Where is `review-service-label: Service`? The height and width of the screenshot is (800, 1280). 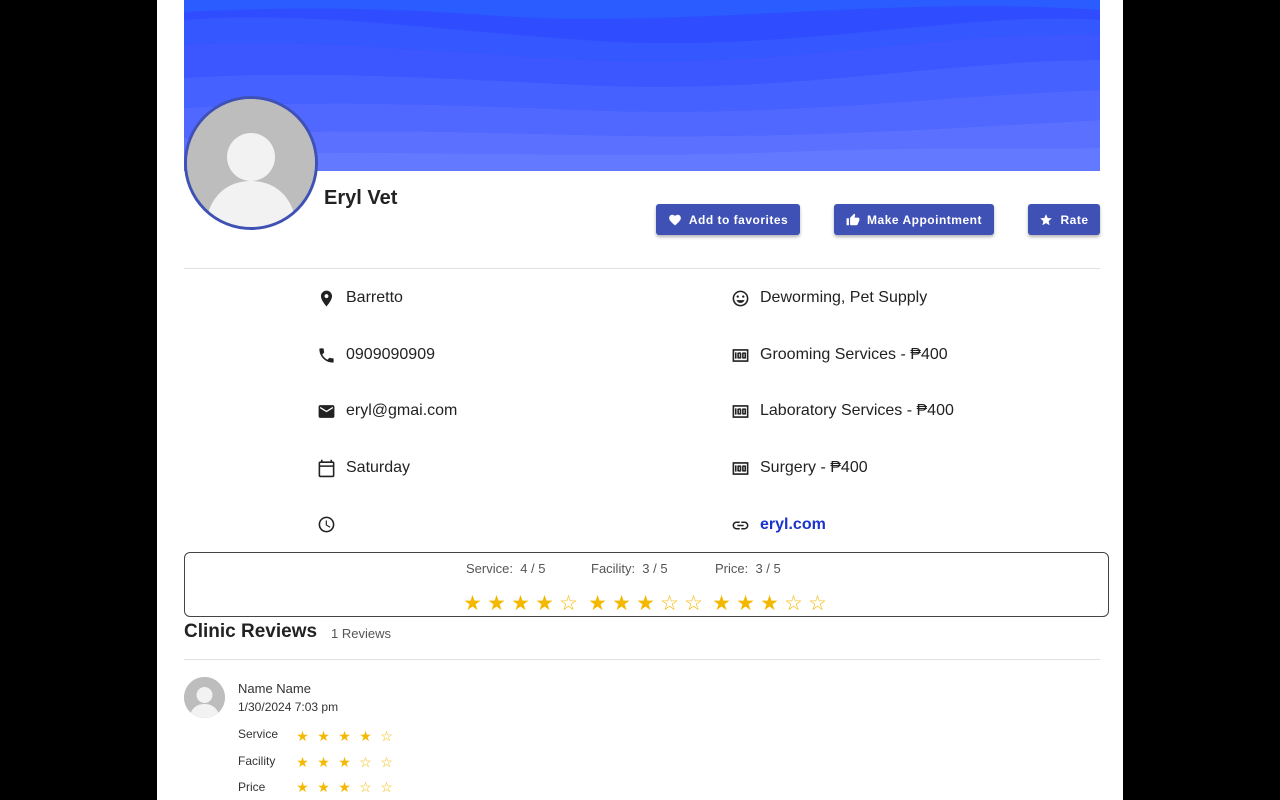
review-service-label: Service is located at coordinates (258, 734).